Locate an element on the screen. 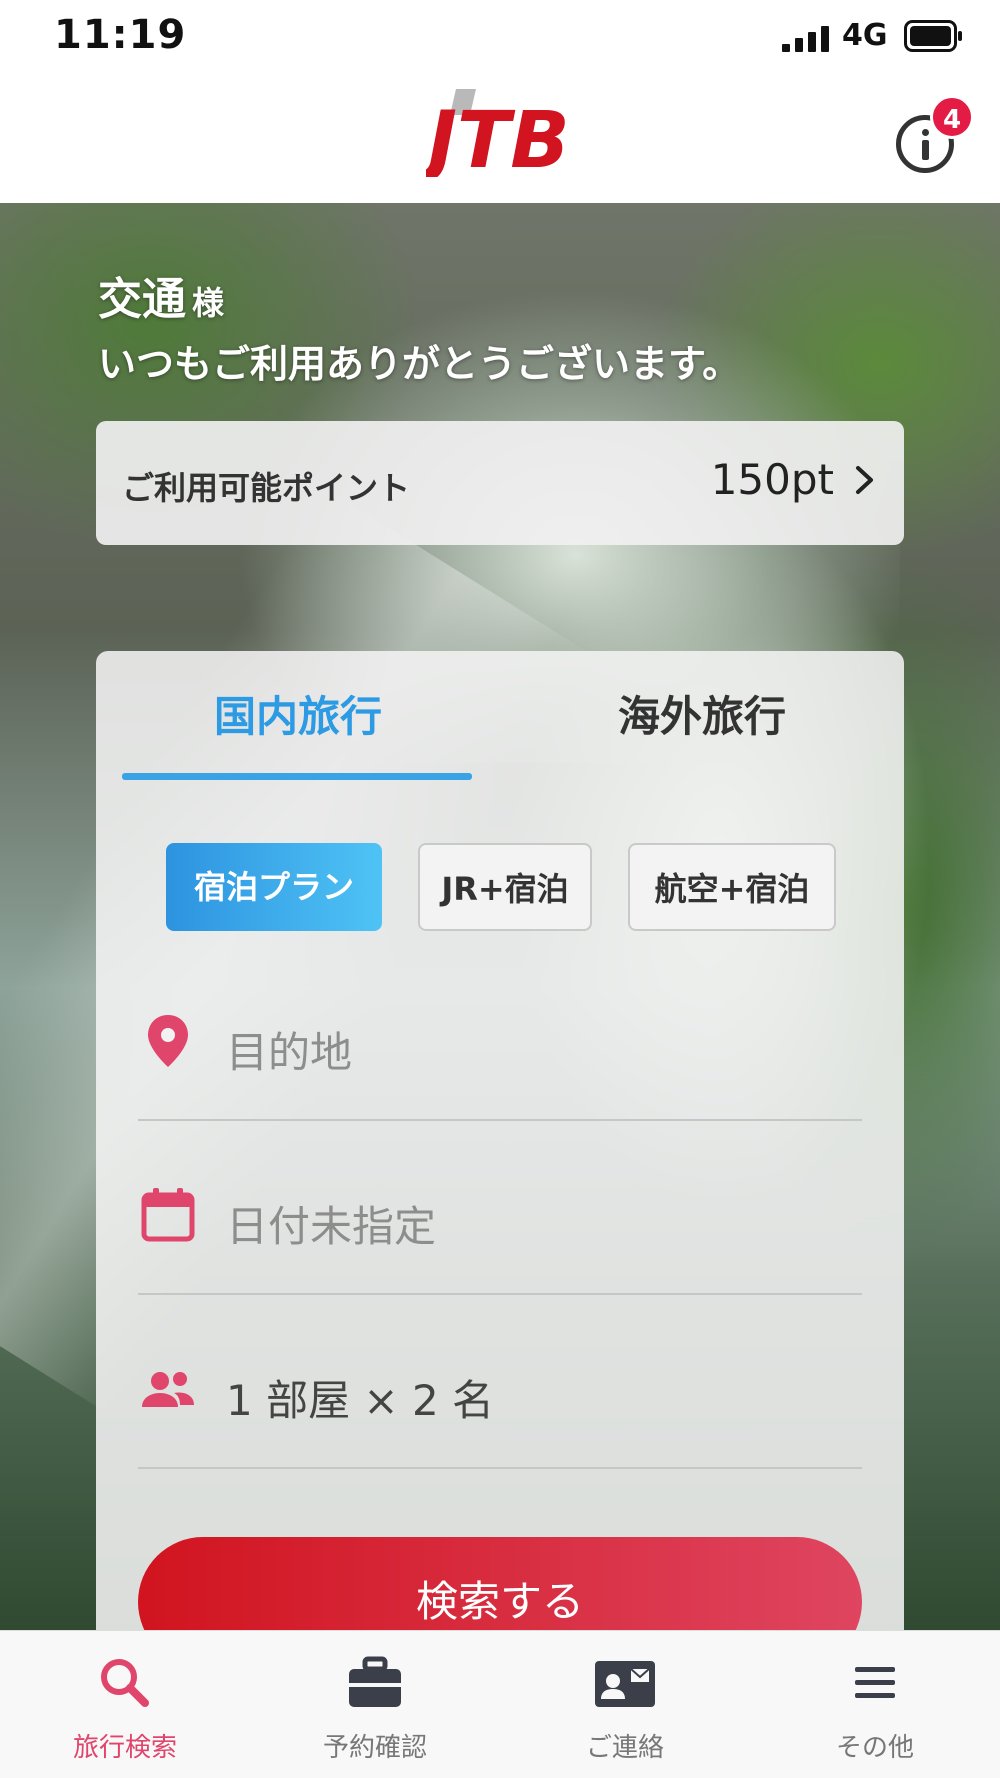  search-button: 検索する is located at coordinates (500, 1583).